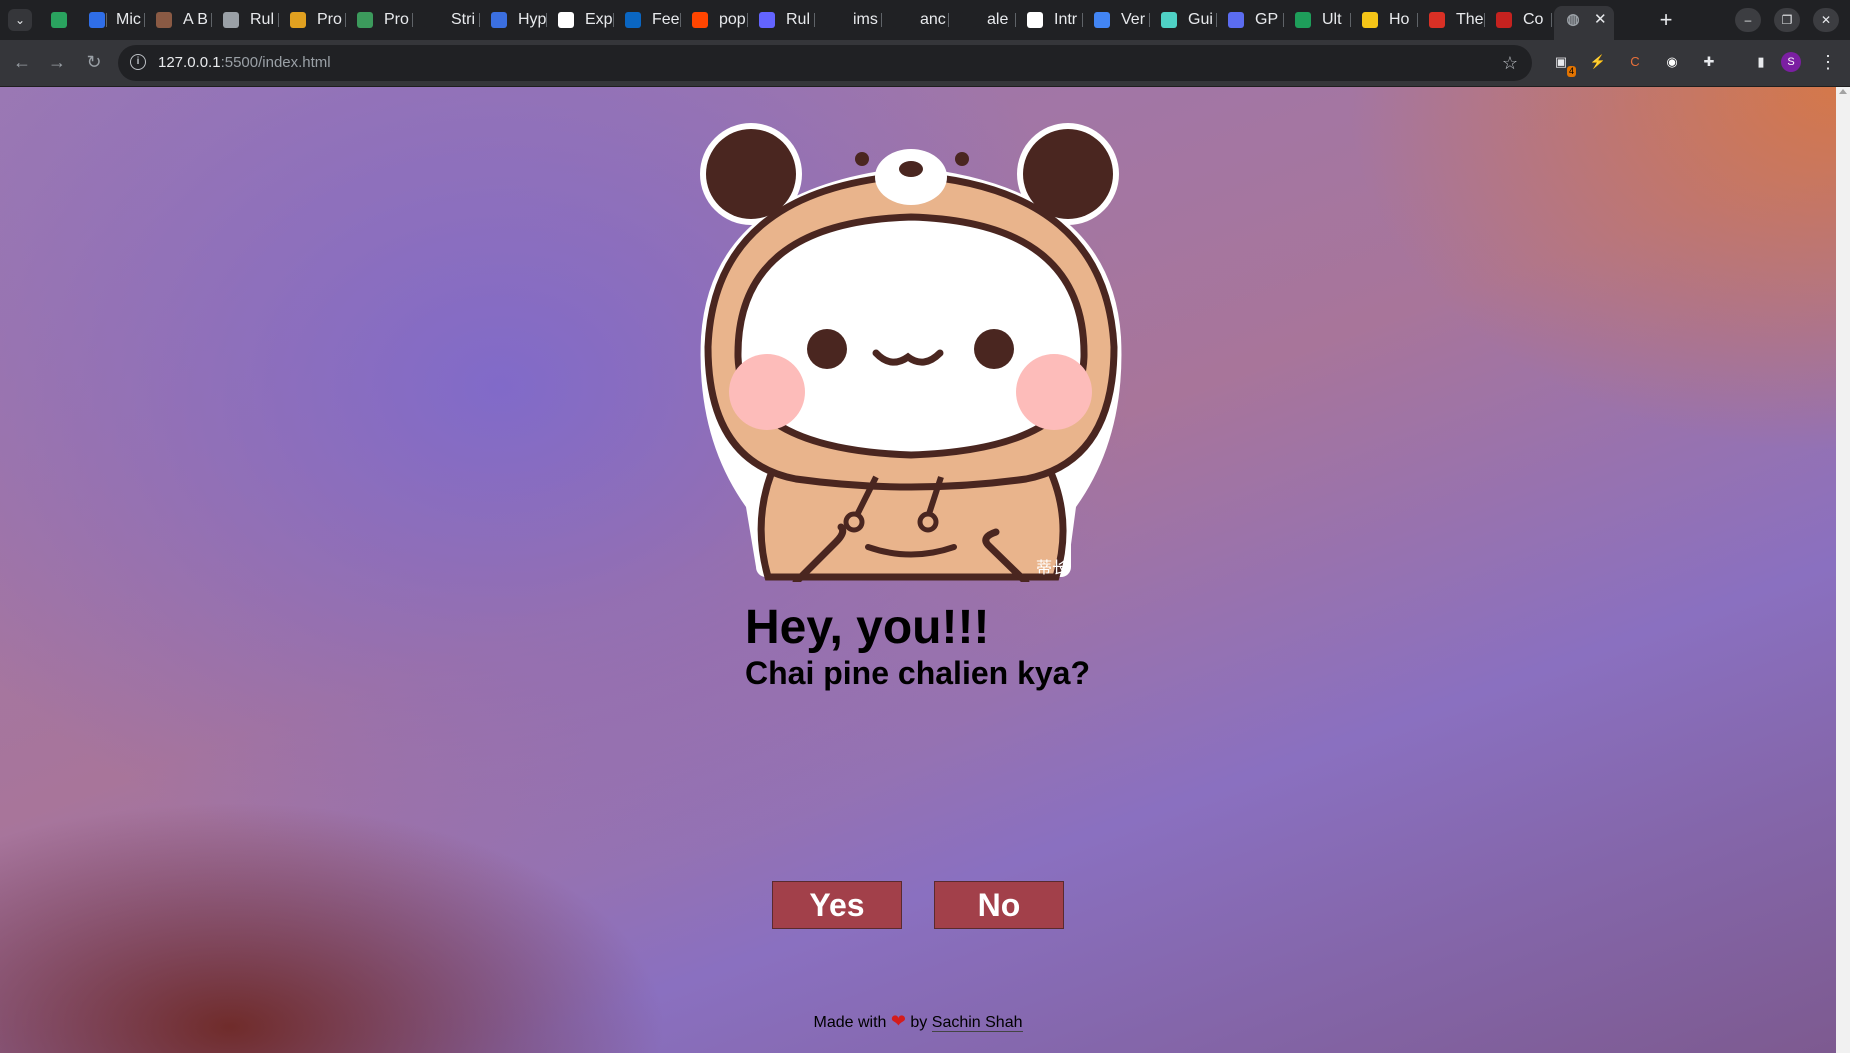 This screenshot has width=1850, height=1053. What do you see at coordinates (1571, 71) in the screenshot?
I see `extension-badge: 4` at bounding box center [1571, 71].